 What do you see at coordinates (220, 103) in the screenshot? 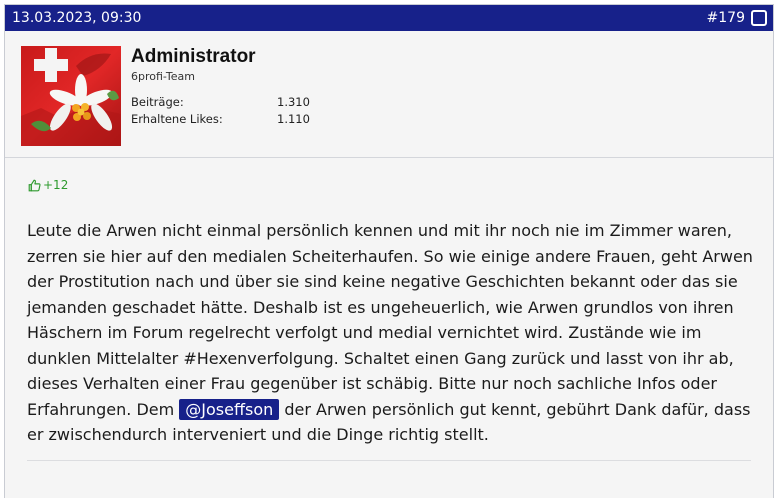
I see `stat-row-posts: Beiträge: 1.310` at bounding box center [220, 103].